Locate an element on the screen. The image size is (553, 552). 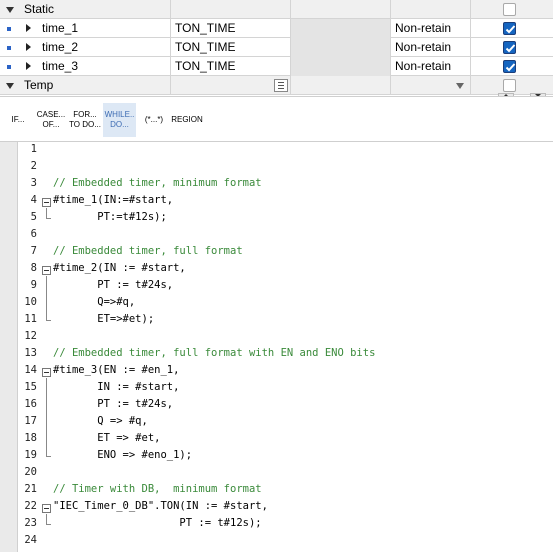
region-button: REGION is located at coordinates (187, 120).